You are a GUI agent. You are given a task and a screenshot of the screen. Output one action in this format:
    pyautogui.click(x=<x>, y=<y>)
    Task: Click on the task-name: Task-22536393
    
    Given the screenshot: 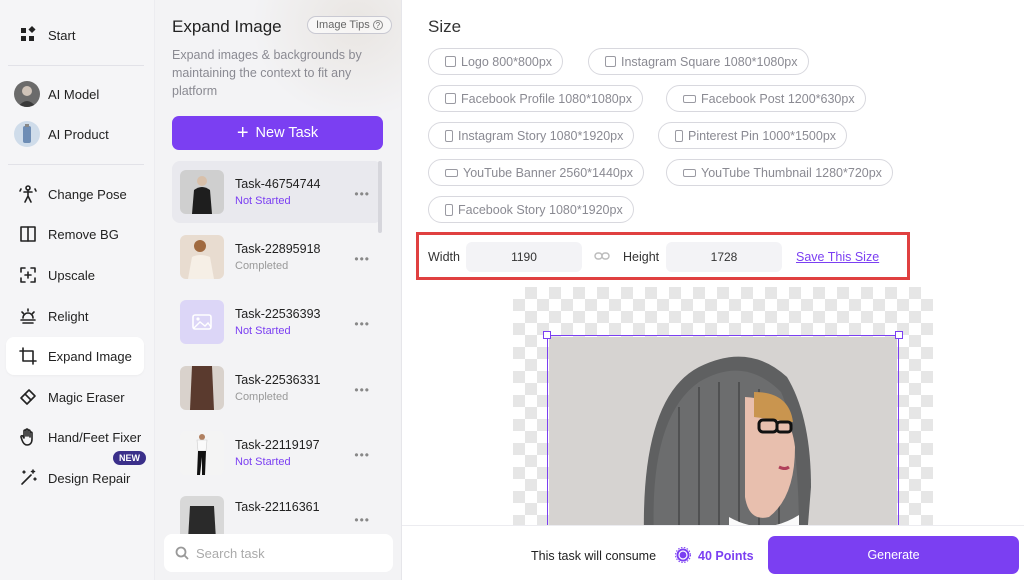 What is the action you would take?
    pyautogui.click(x=278, y=314)
    